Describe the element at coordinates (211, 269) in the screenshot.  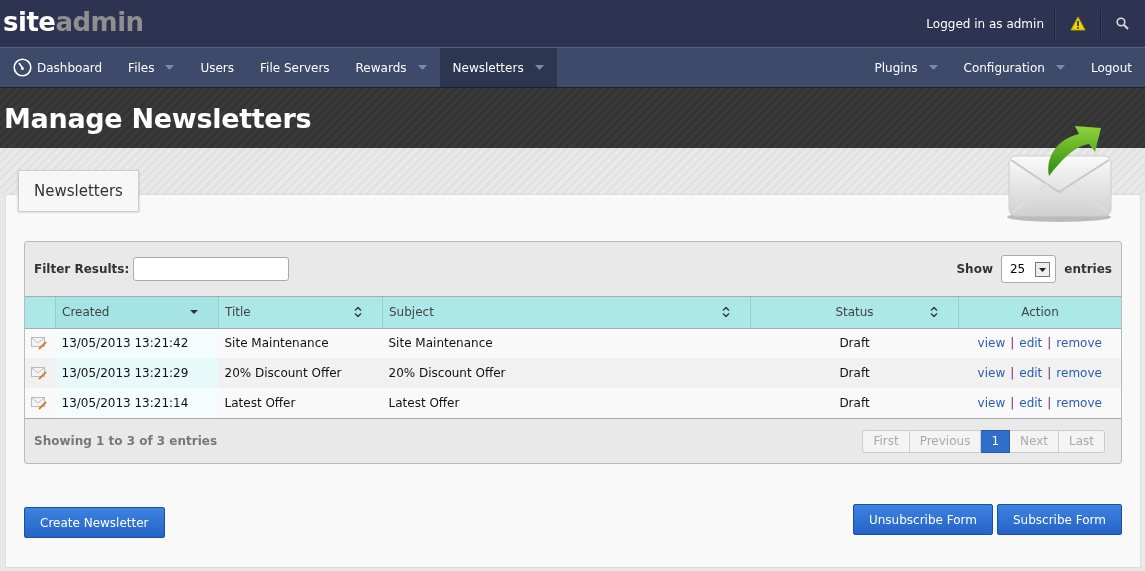
I see `filter-input` at that location.